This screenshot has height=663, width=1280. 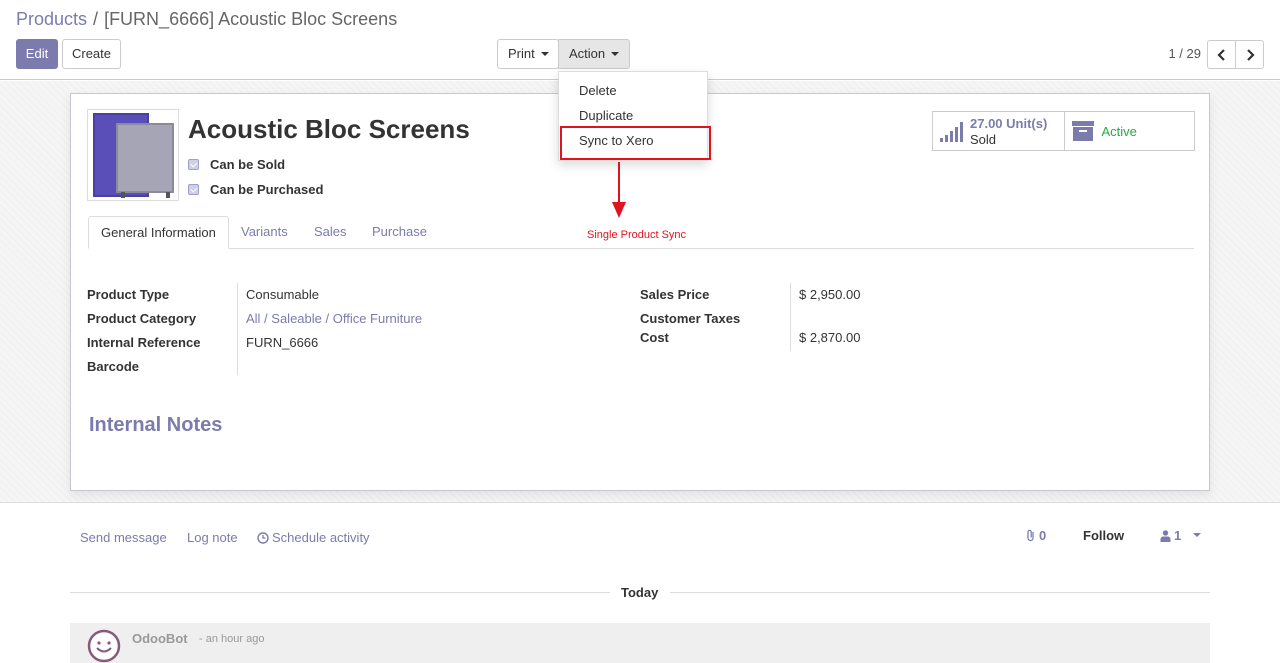 What do you see at coordinates (91, 54) in the screenshot?
I see `create-button: Create` at bounding box center [91, 54].